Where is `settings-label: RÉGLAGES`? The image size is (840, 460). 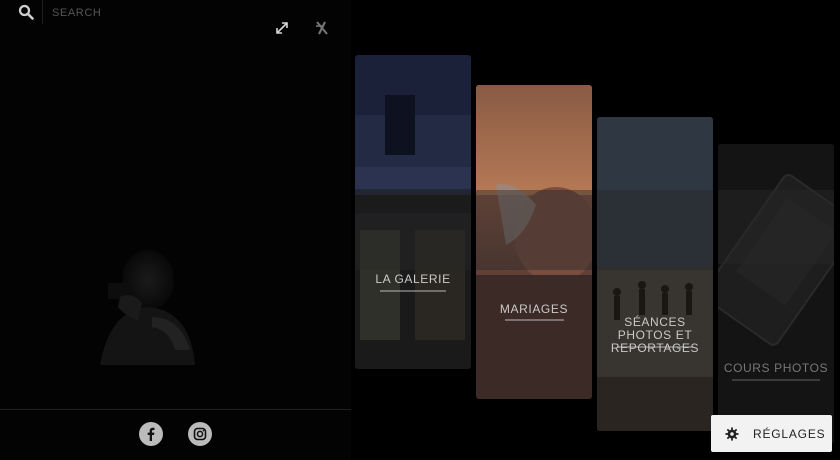 settings-label: RÉGLAGES is located at coordinates (789, 433).